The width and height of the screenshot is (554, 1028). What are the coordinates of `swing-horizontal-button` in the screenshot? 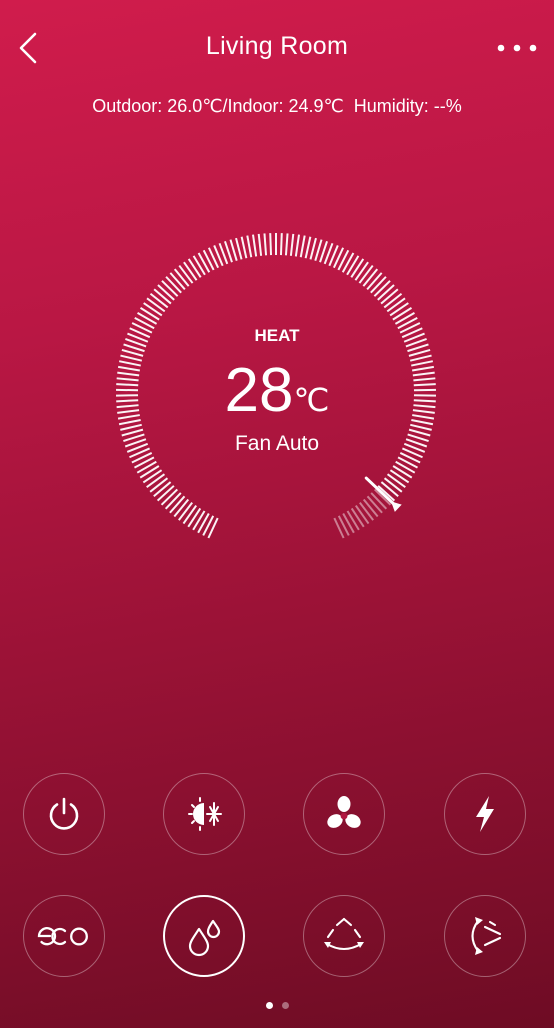 It's located at (485, 936).